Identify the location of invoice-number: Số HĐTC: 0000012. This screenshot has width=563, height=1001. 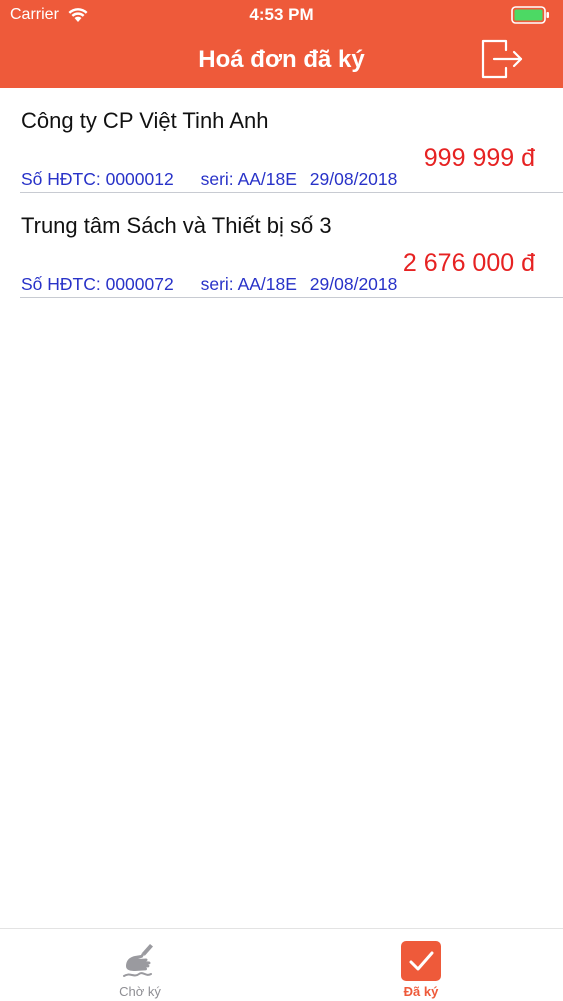
(97, 179).